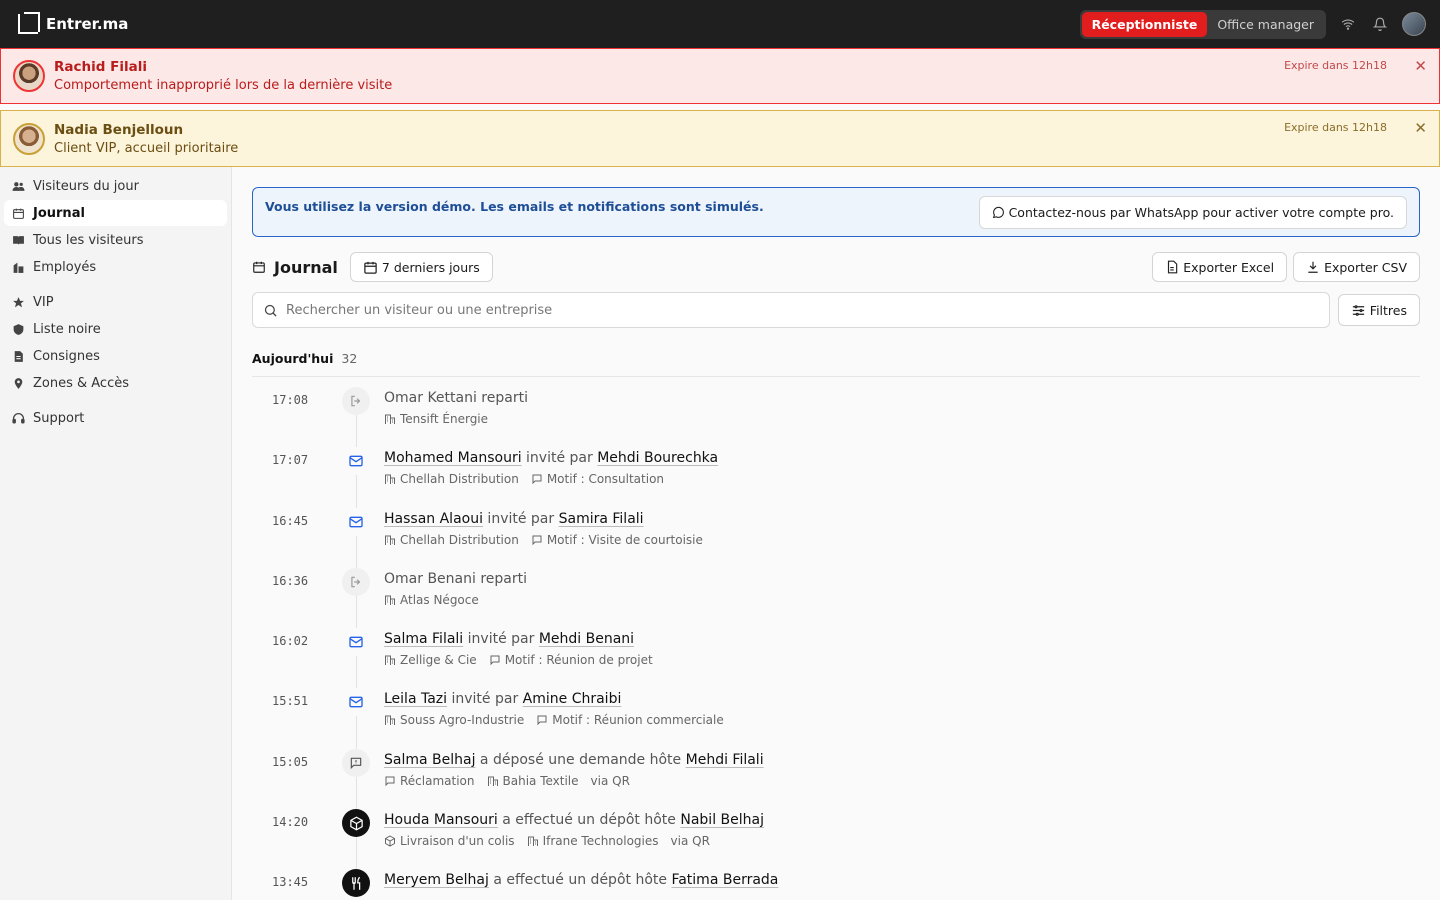  I want to click on sidebar-item-liste-noire: Liste noire, so click(115, 329).